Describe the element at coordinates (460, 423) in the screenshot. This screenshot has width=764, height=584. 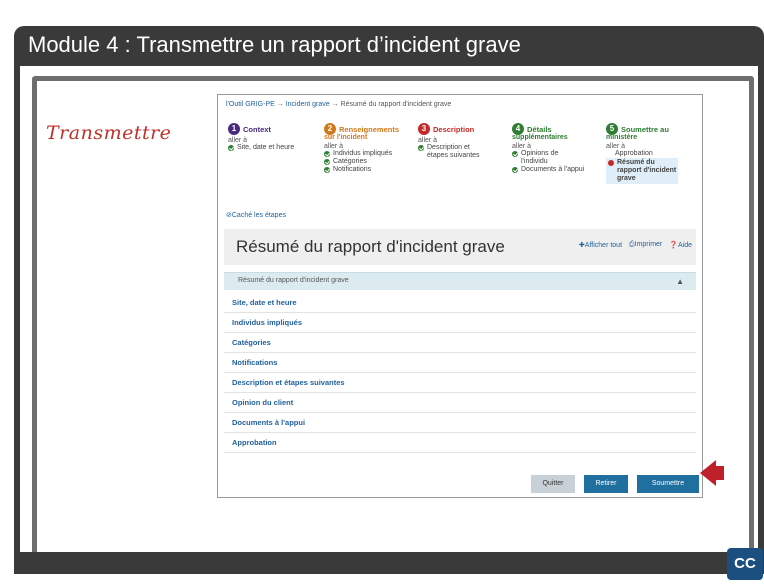
I see `section-link: Documents à l'appui` at that location.